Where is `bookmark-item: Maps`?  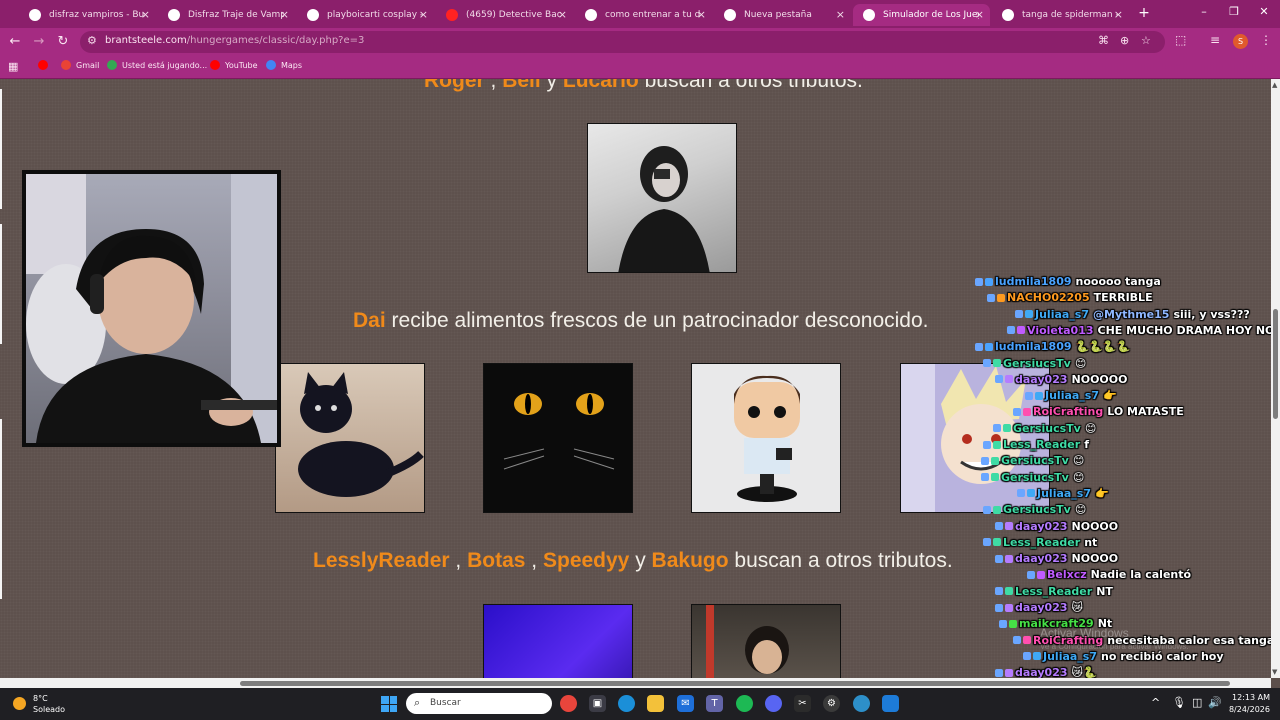
bookmark-item: Maps is located at coordinates (284, 65).